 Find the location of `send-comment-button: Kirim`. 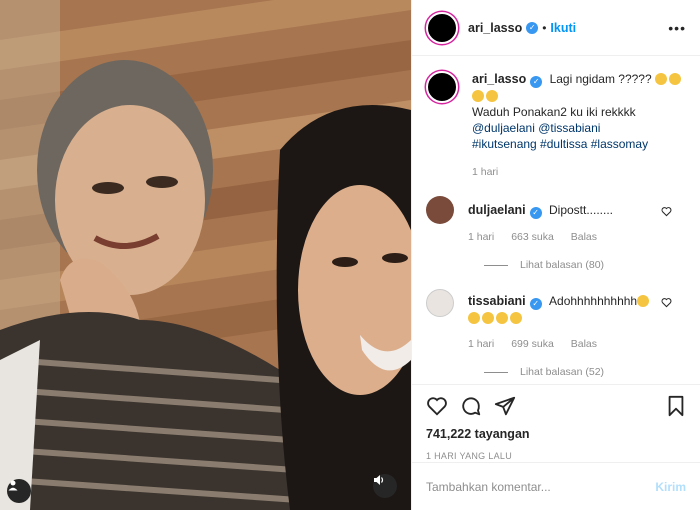

send-comment-button: Kirim is located at coordinates (670, 487).